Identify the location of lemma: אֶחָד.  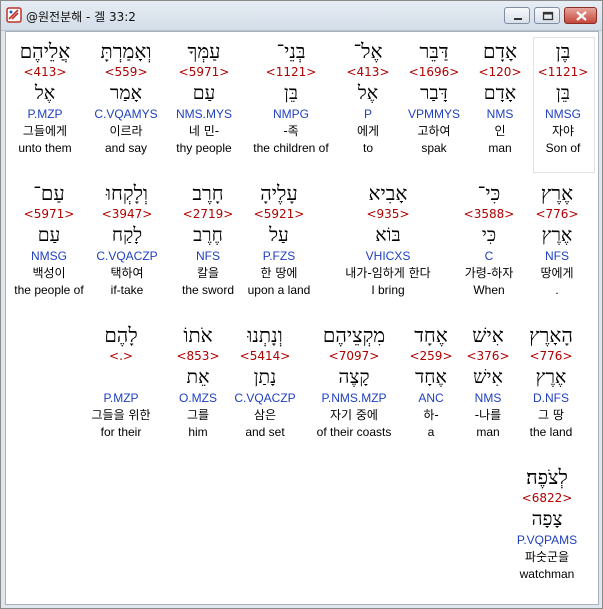
(431, 377).